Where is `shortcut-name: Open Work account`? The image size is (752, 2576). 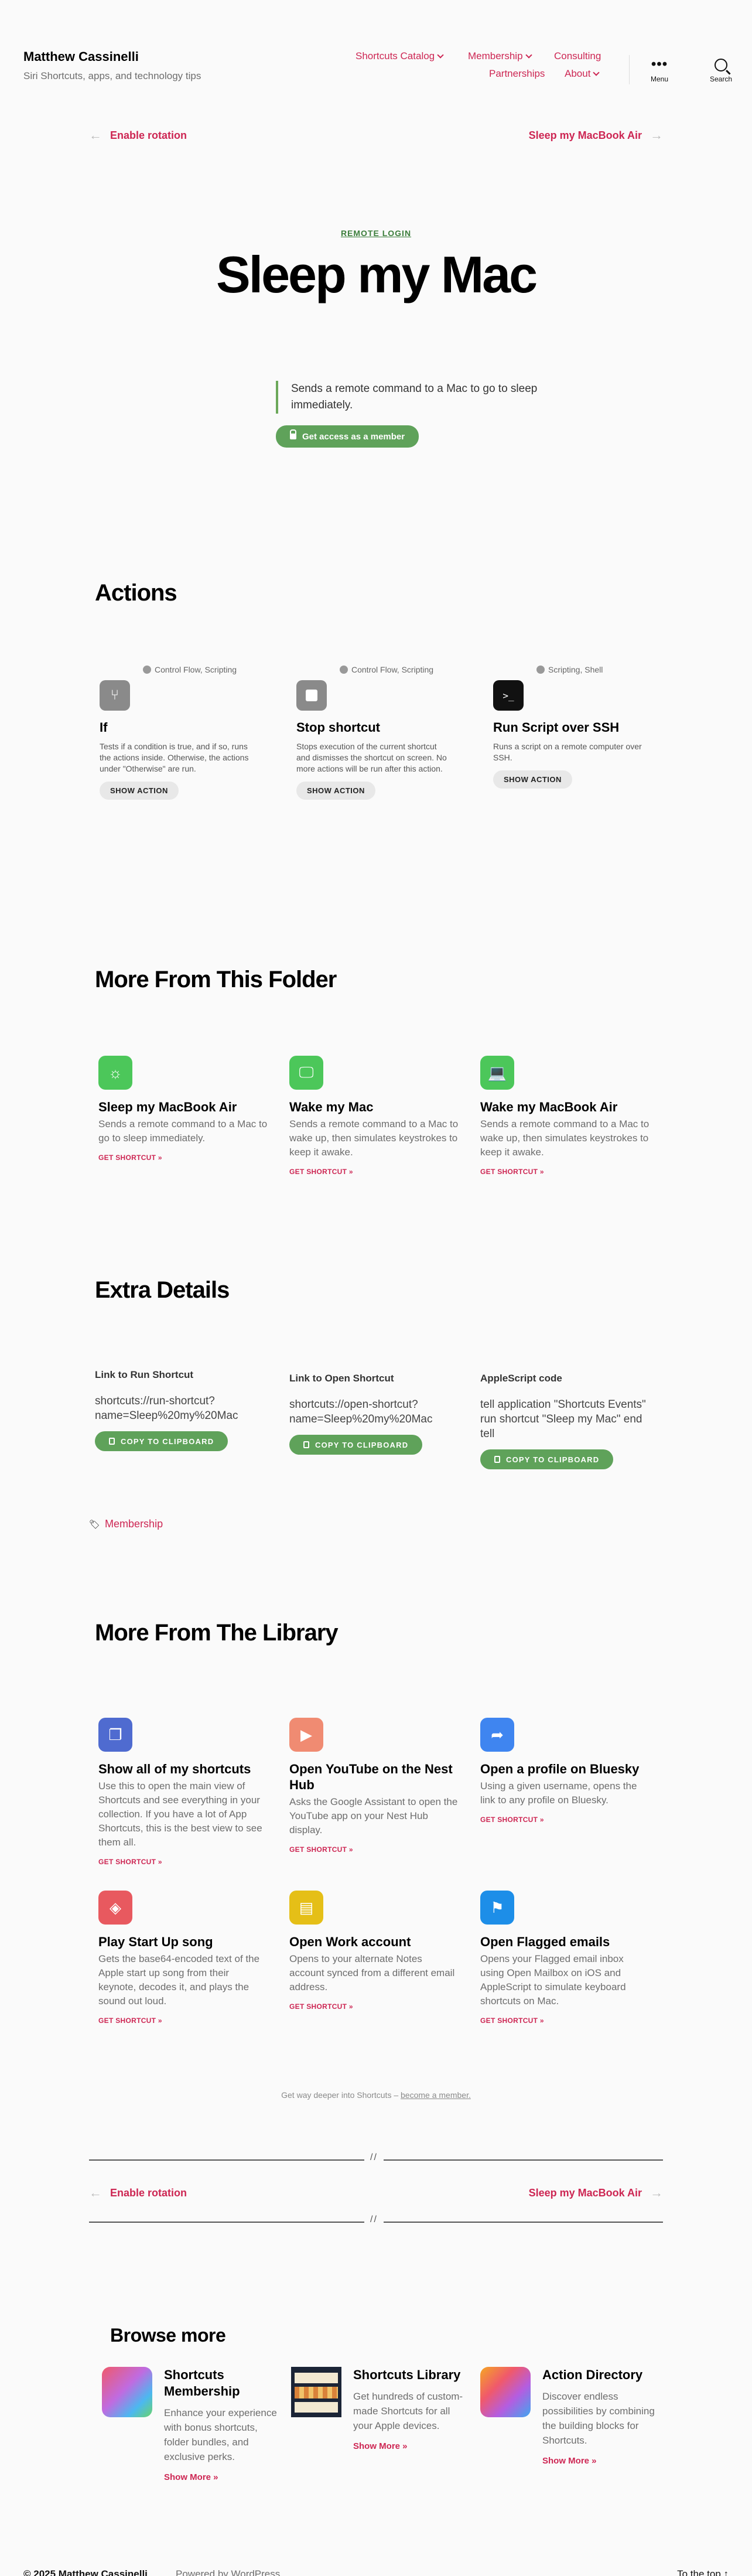
shortcut-name: Open Work account is located at coordinates (374, 1942).